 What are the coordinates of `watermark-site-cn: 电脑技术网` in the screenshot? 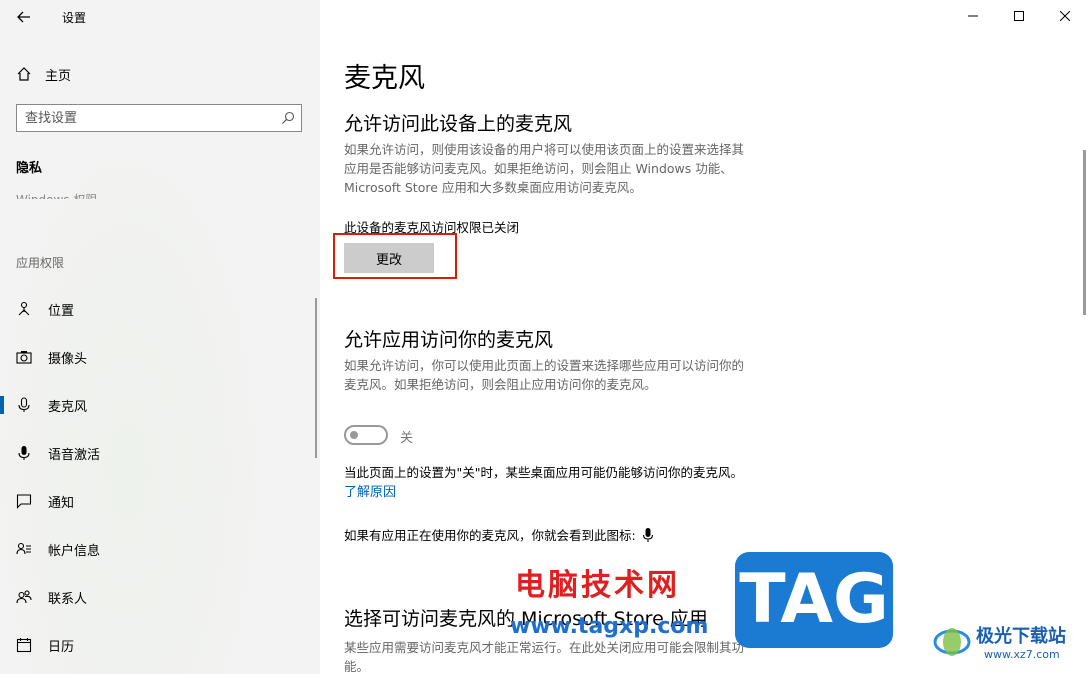 It's located at (597, 585).